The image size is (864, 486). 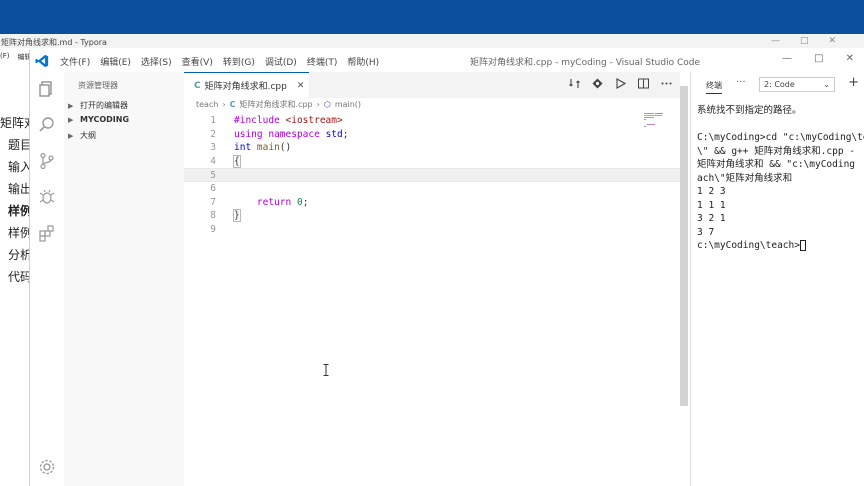 What do you see at coordinates (745, 178) in the screenshot?
I see `terminal-line: ach\"矩阵对角线求和` at bounding box center [745, 178].